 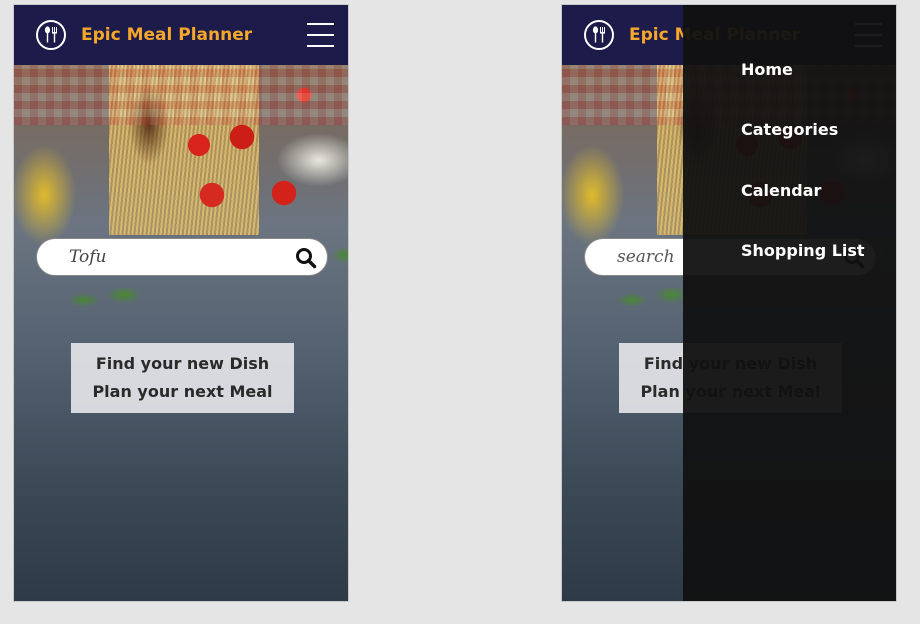 What do you see at coordinates (789, 129) in the screenshot?
I see `menu-item-categories: Categories` at bounding box center [789, 129].